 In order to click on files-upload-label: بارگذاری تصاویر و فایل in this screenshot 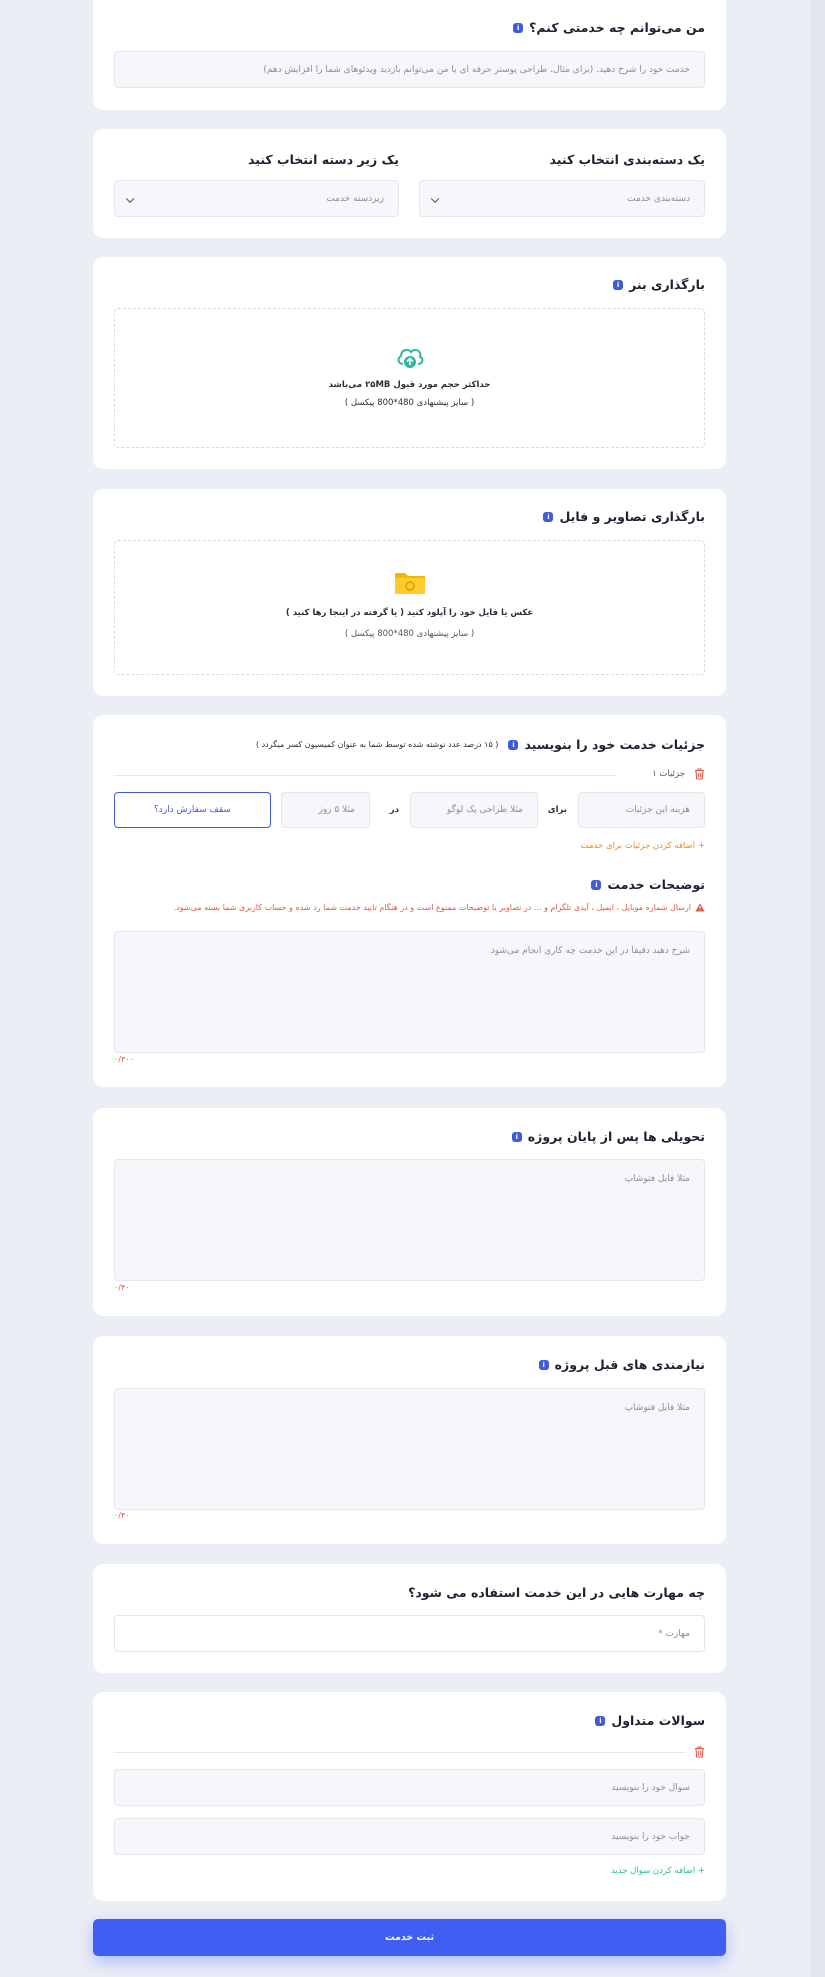, I will do `click(632, 516)`.